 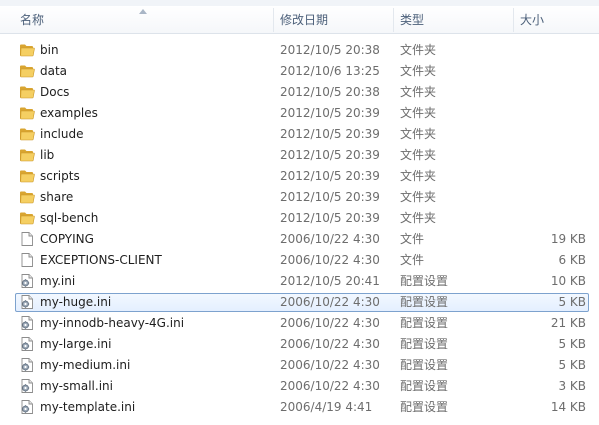 I want to click on file-name: include, so click(x=62, y=134).